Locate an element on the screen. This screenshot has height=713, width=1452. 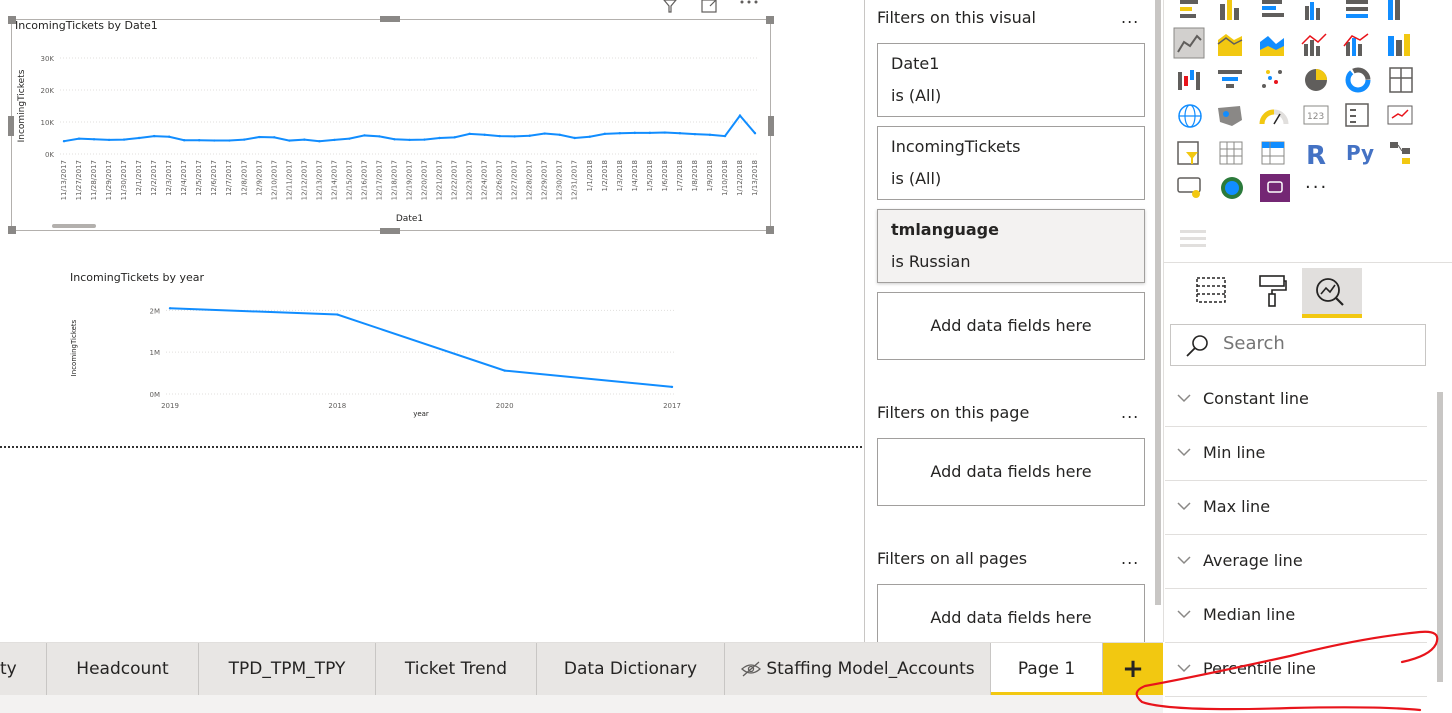
scatter-chart-icon is located at coordinates (1272, 79).